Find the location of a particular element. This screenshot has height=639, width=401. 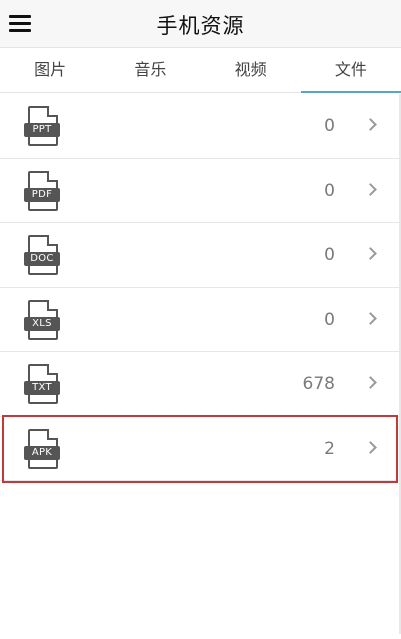

file-type-label: TXT is located at coordinates (42, 388).